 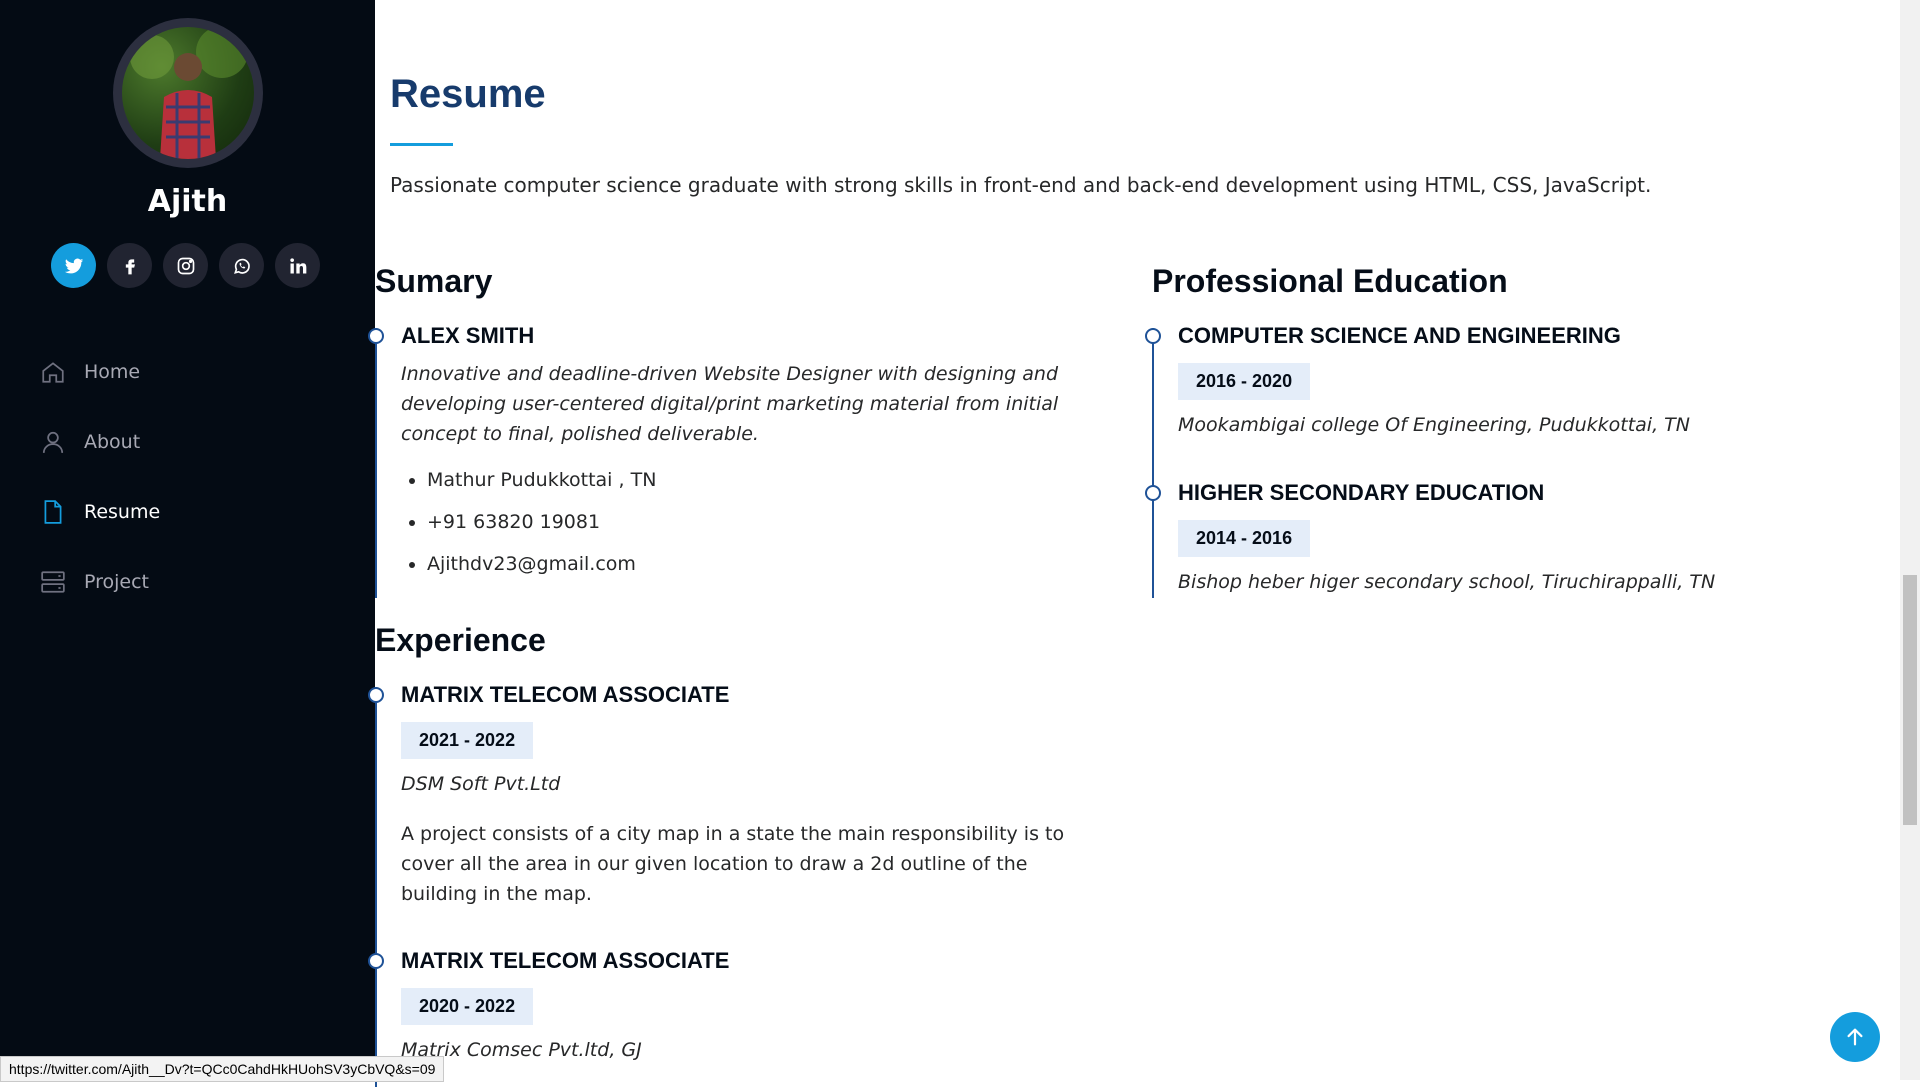 I want to click on person-icon, so click(x=53, y=442).